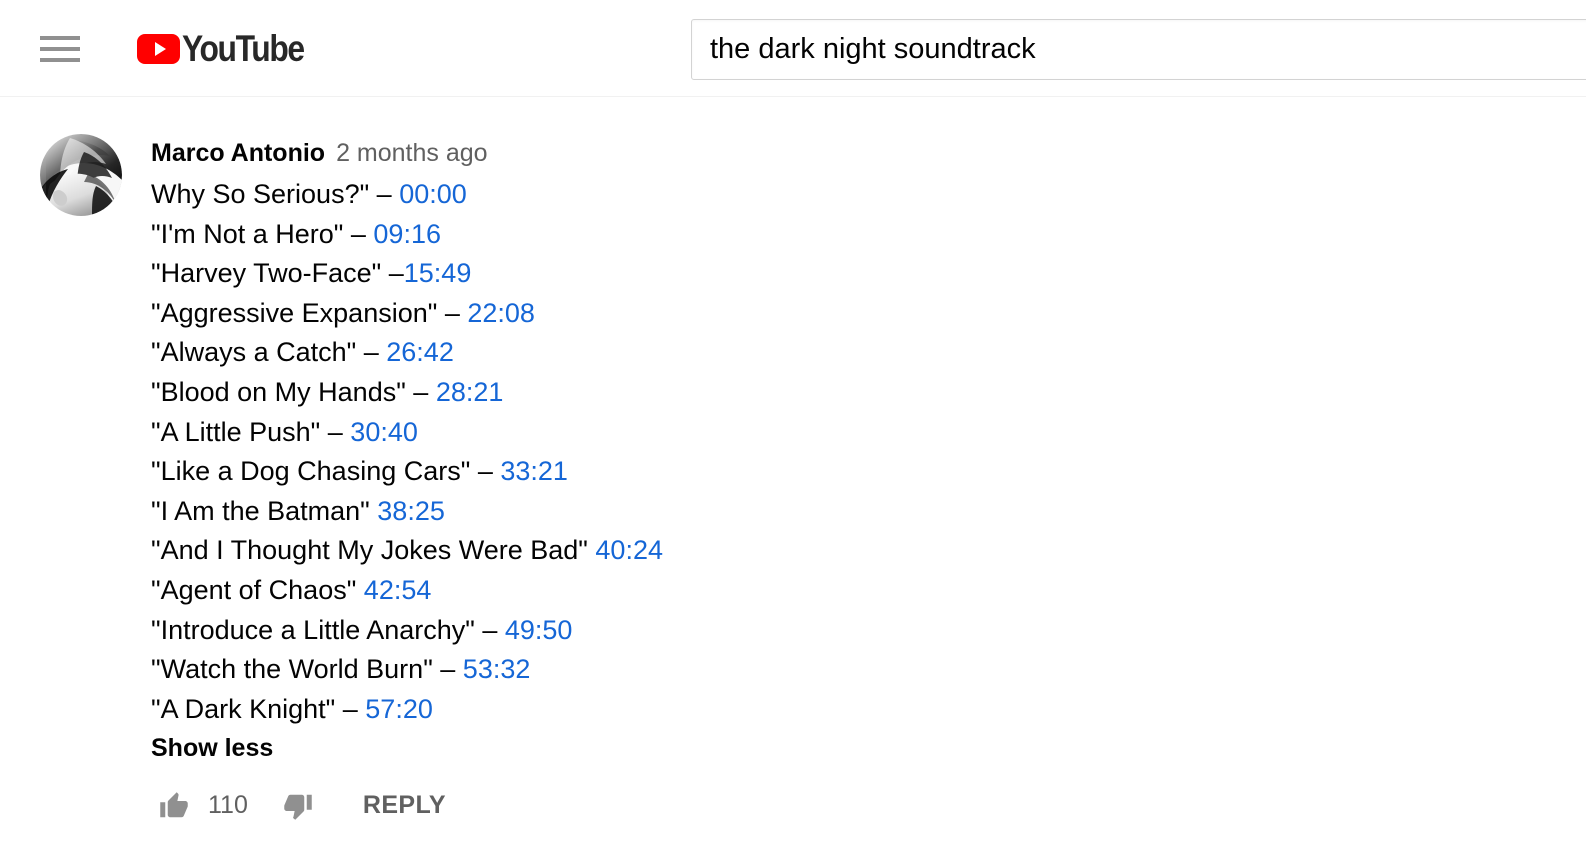 The image size is (1586, 852). I want to click on comment-line: "A Little Push" – 30:40, so click(868, 433).